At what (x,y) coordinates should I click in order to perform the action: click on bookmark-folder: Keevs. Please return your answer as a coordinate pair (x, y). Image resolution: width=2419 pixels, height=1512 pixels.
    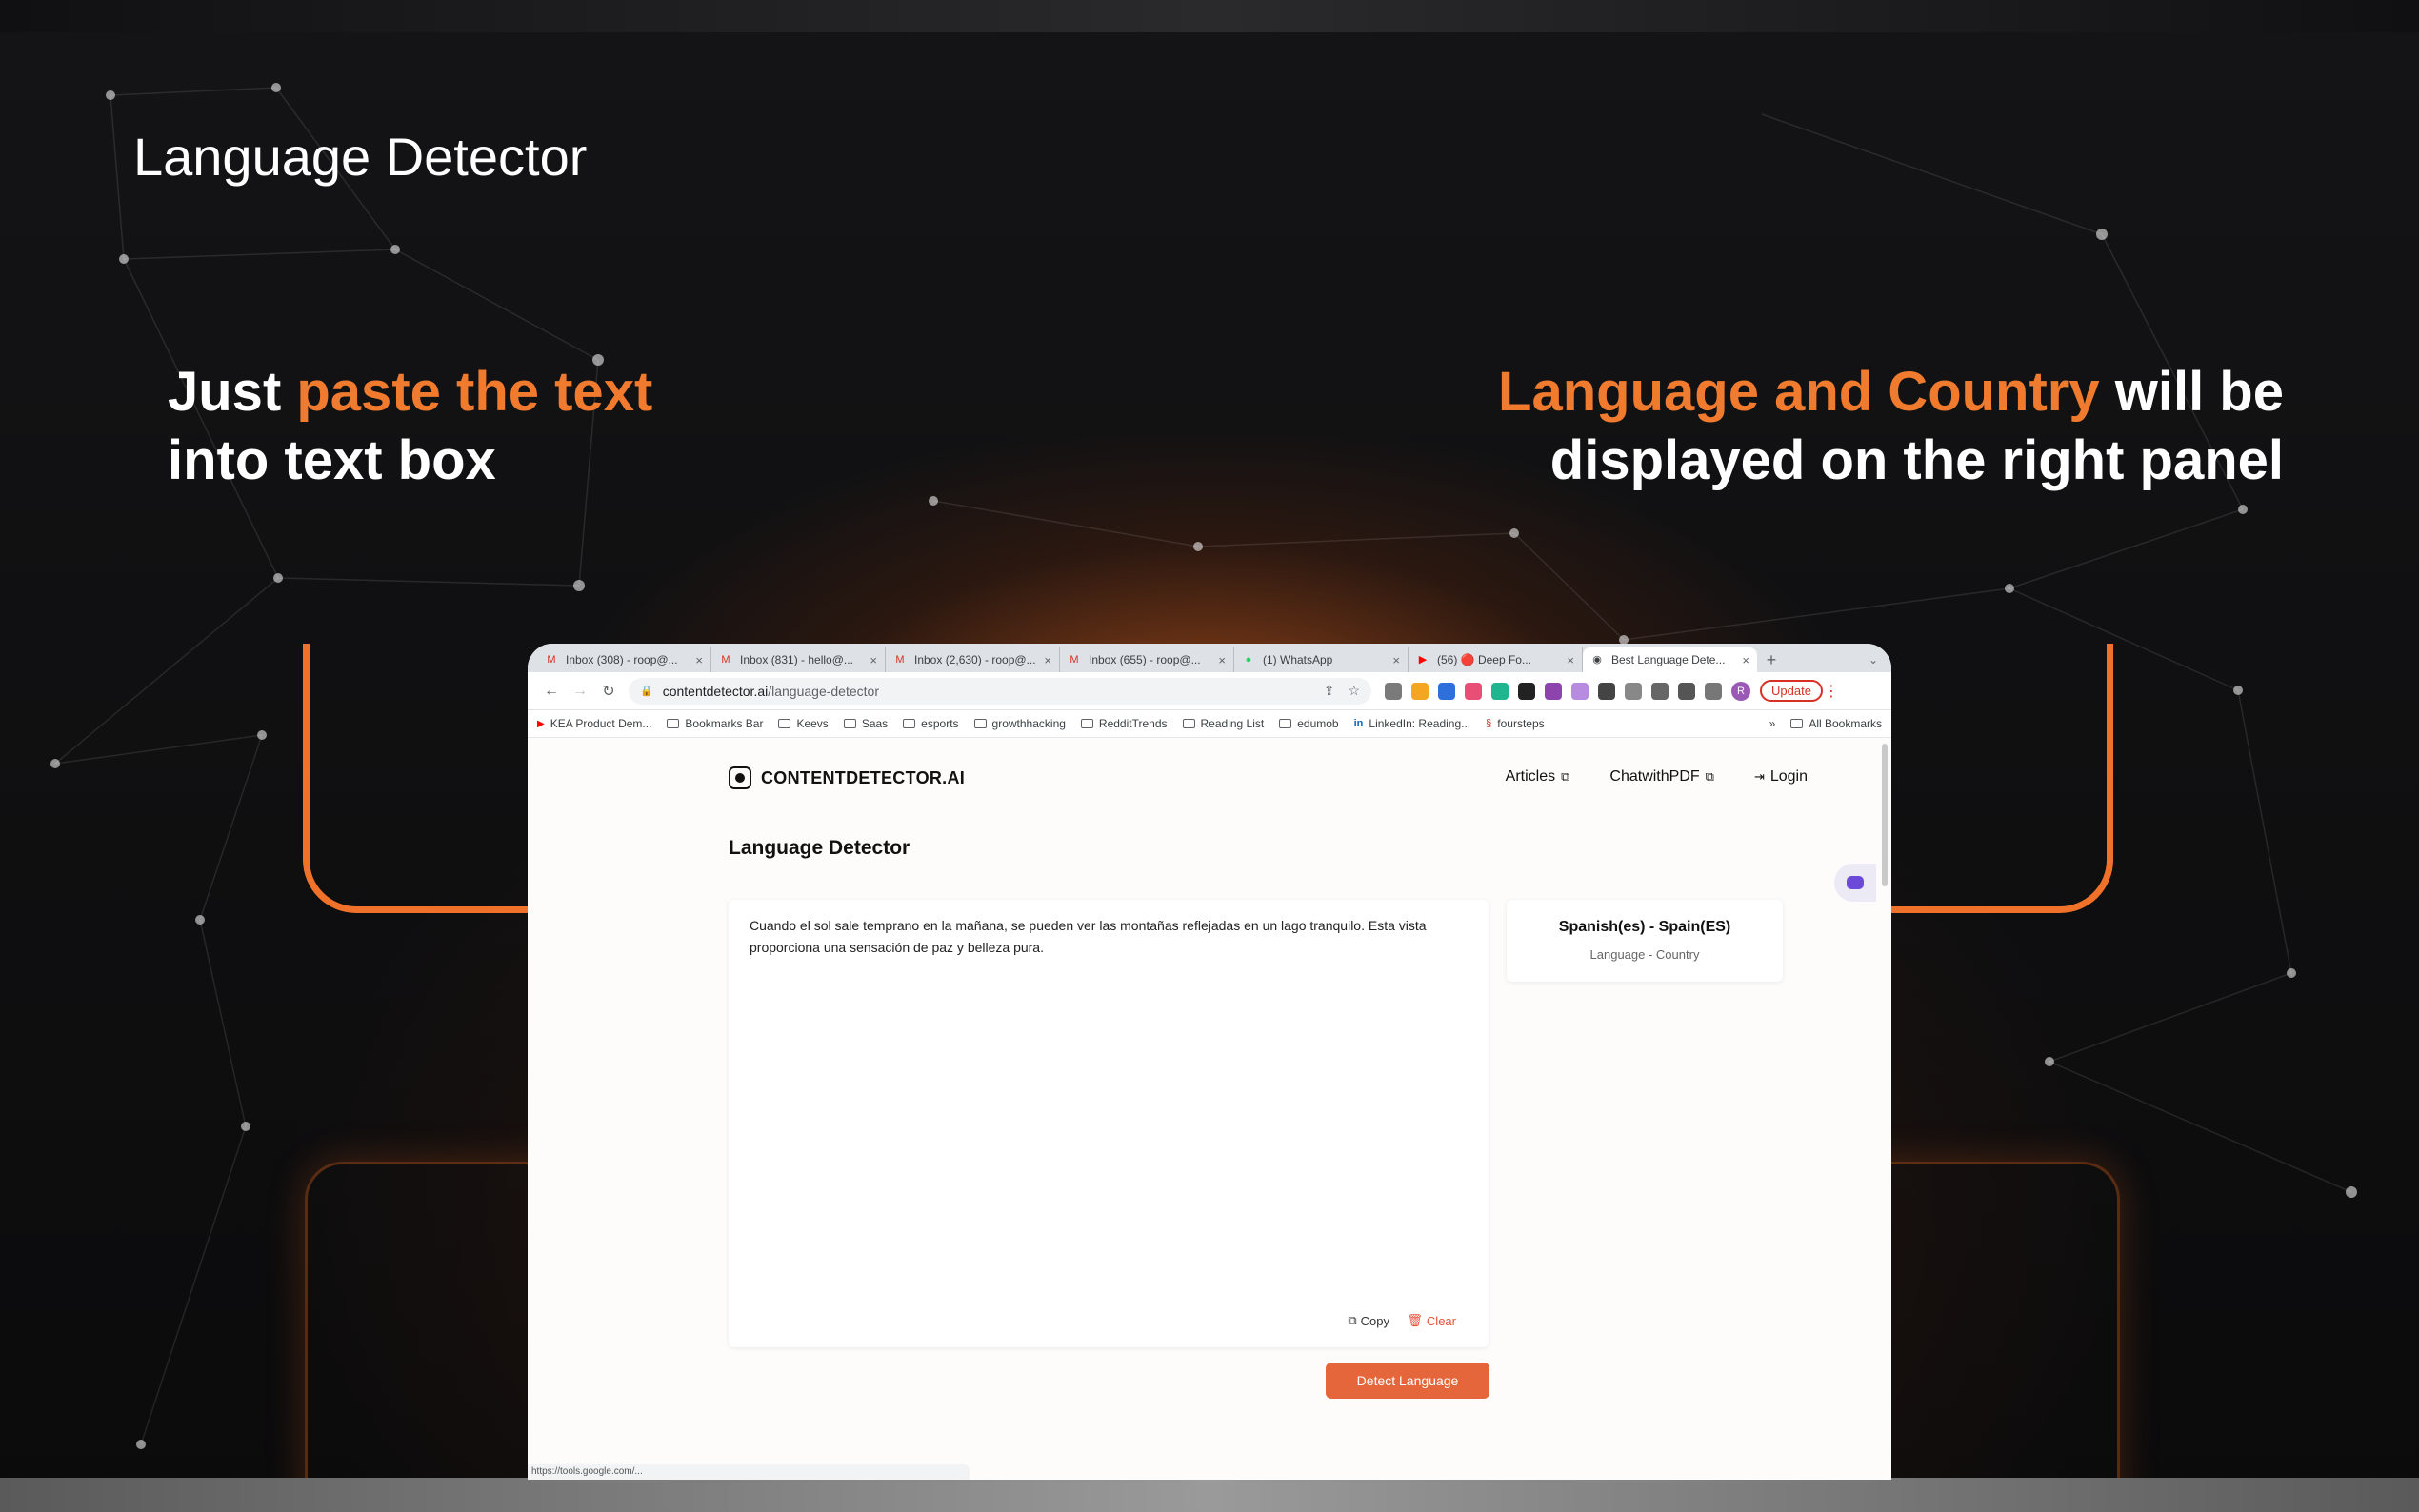
    Looking at the image, I should click on (803, 723).